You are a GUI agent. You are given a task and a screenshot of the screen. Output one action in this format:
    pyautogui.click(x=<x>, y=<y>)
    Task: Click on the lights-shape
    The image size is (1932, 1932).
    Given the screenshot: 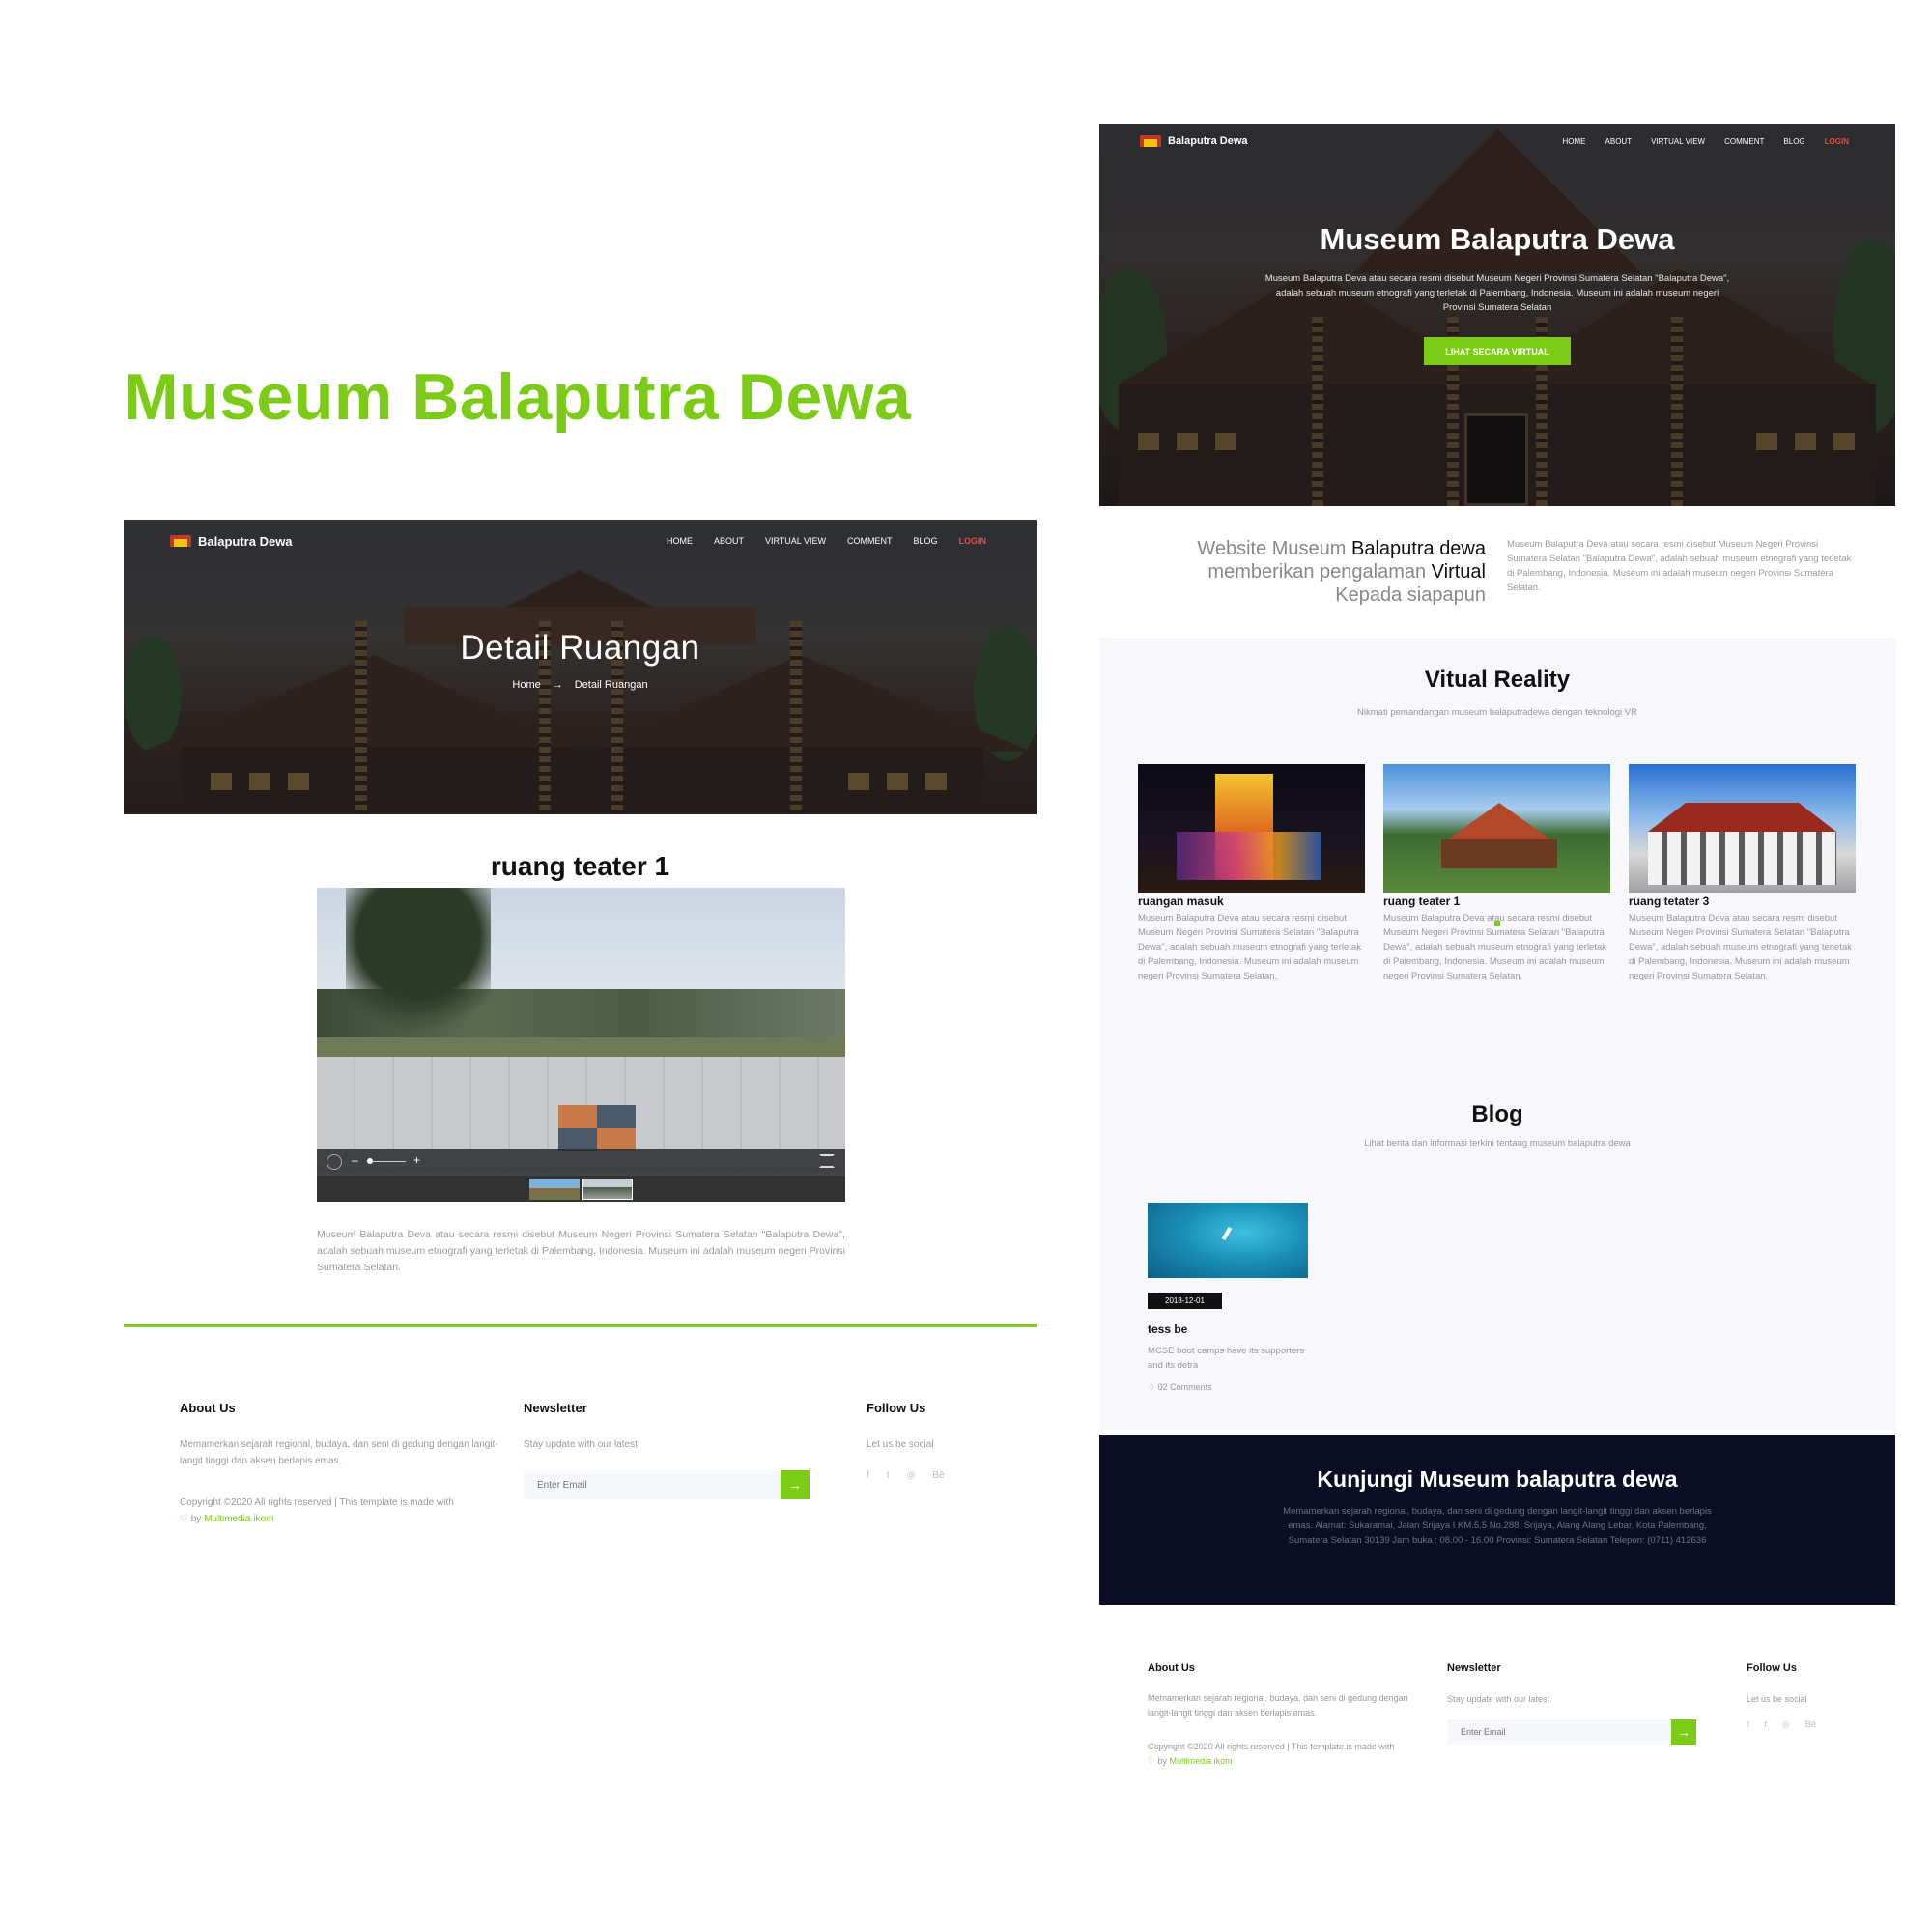 What is the action you would take?
    pyautogui.click(x=1249, y=856)
    